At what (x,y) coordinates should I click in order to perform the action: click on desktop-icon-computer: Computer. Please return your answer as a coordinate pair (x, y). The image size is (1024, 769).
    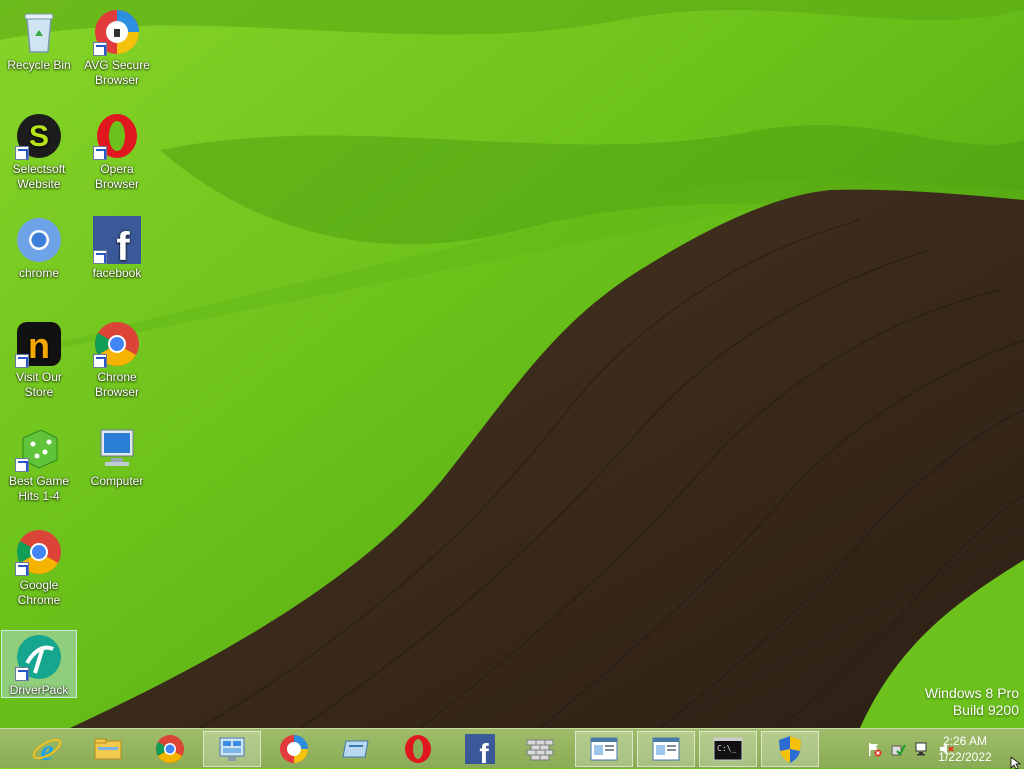
    Looking at the image, I should click on (117, 455).